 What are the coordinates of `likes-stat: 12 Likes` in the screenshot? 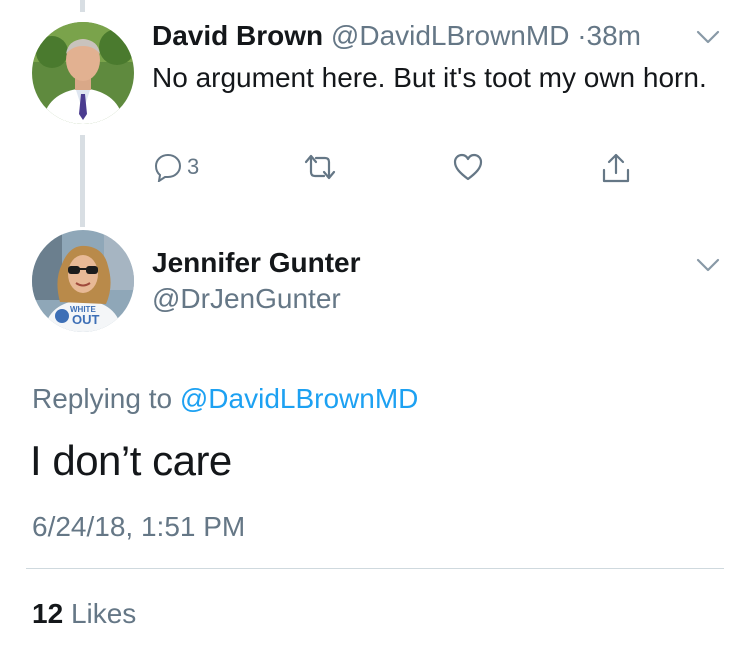 It's located at (84, 614).